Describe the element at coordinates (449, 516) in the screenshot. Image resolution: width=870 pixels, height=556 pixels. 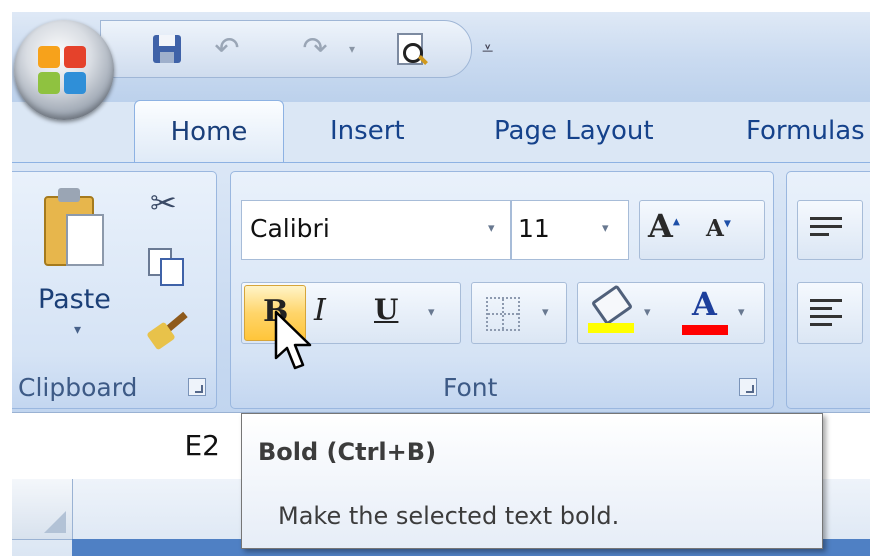
I see `tooltip-description: Make the selected text bold.` at that location.